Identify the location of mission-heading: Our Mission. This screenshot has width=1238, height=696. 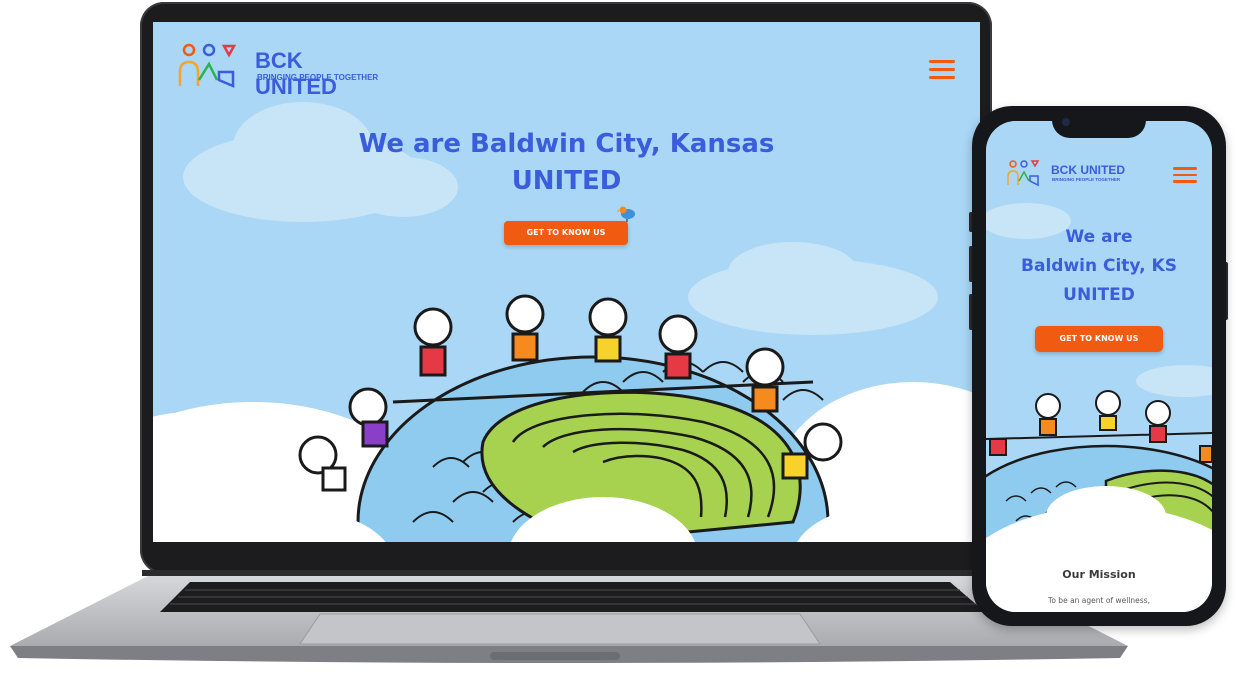
(1099, 574).